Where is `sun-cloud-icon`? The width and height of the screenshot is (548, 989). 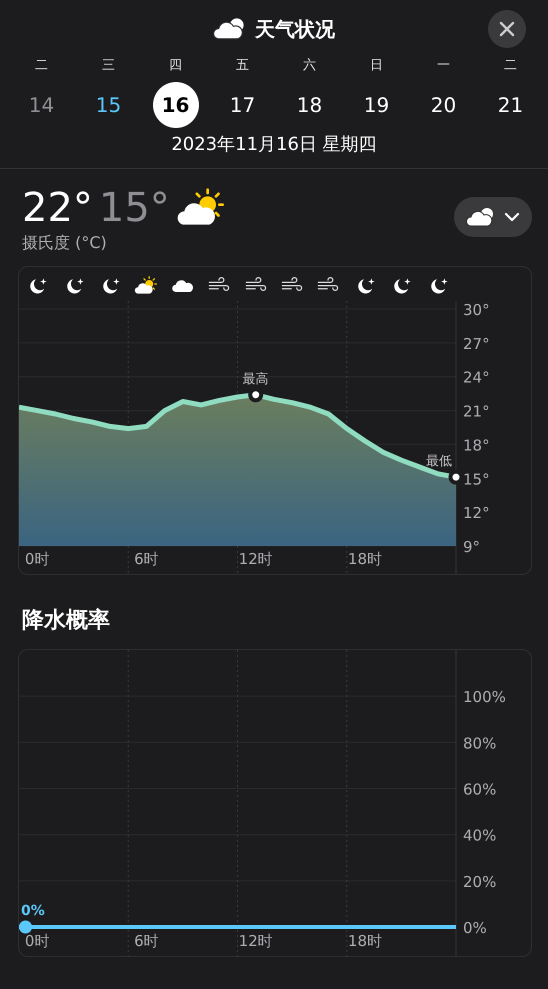
sun-cloud-icon is located at coordinates (146, 286).